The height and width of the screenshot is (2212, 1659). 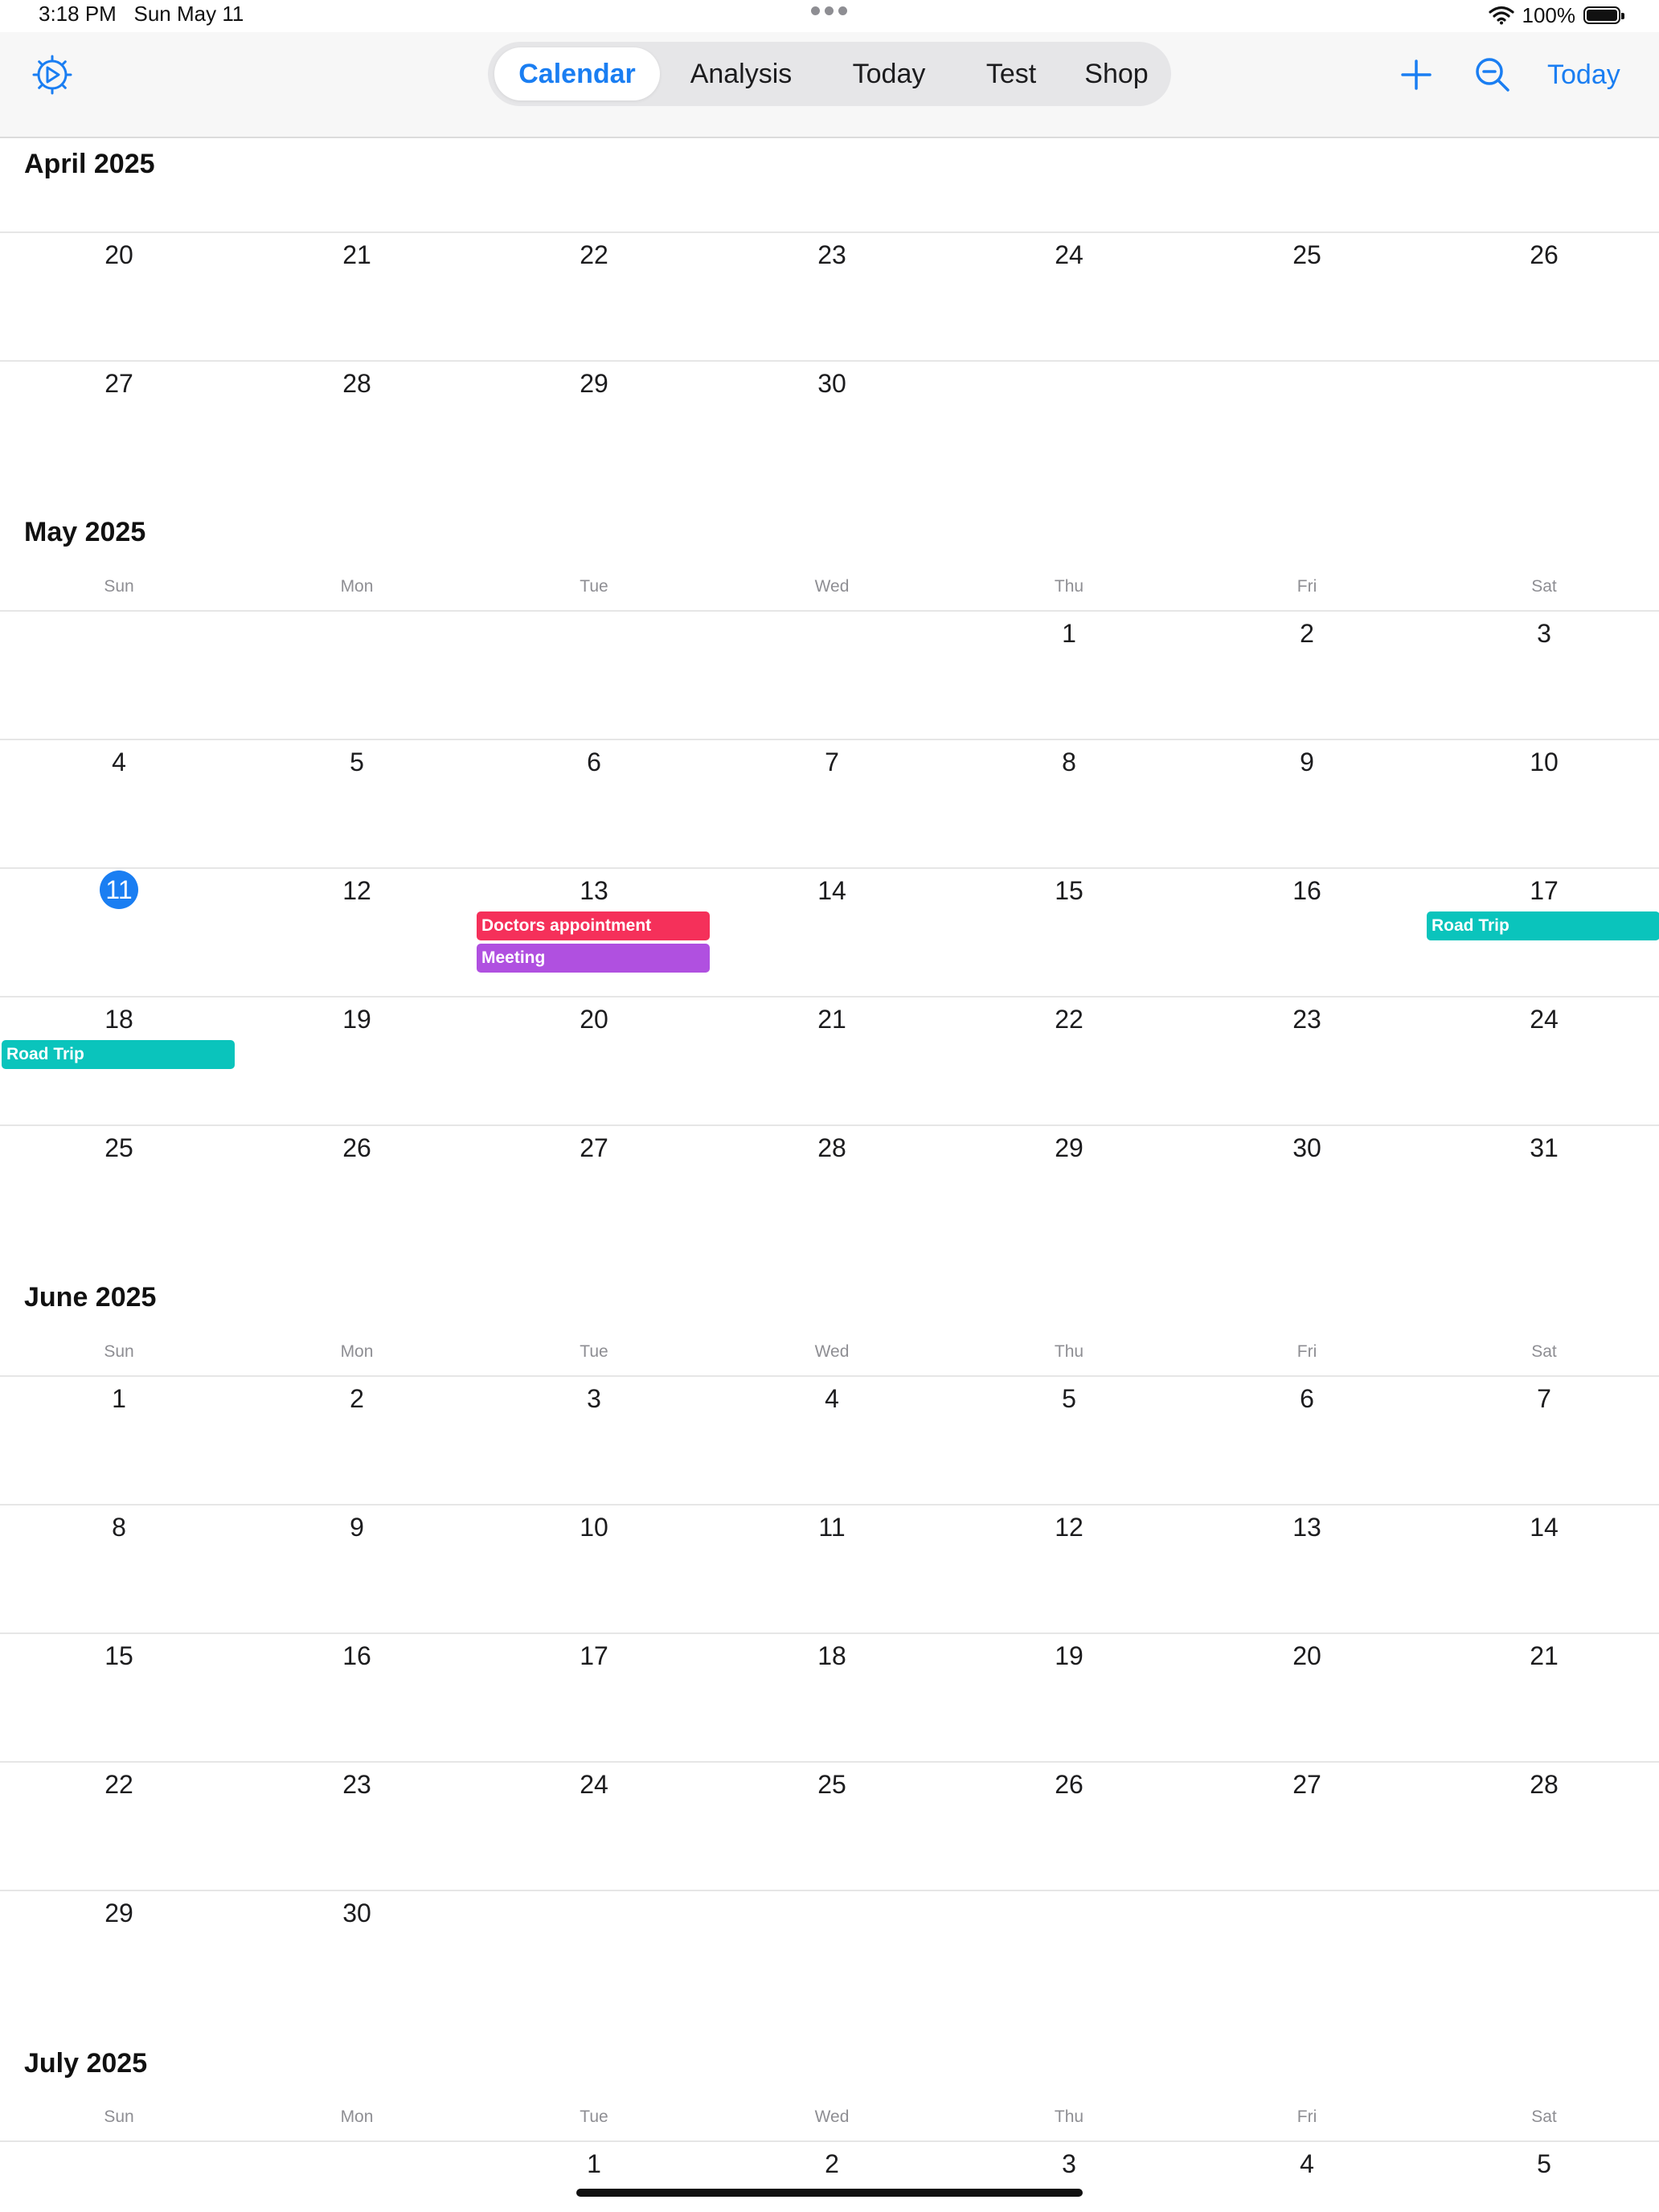 I want to click on tab-test: Test, so click(x=1012, y=73).